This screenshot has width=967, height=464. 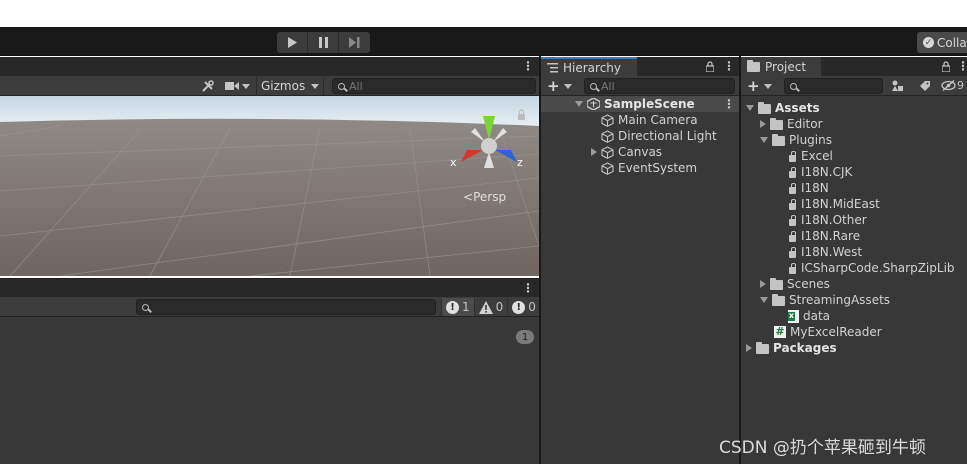 What do you see at coordinates (292, 42) in the screenshot?
I see `play-button` at bounding box center [292, 42].